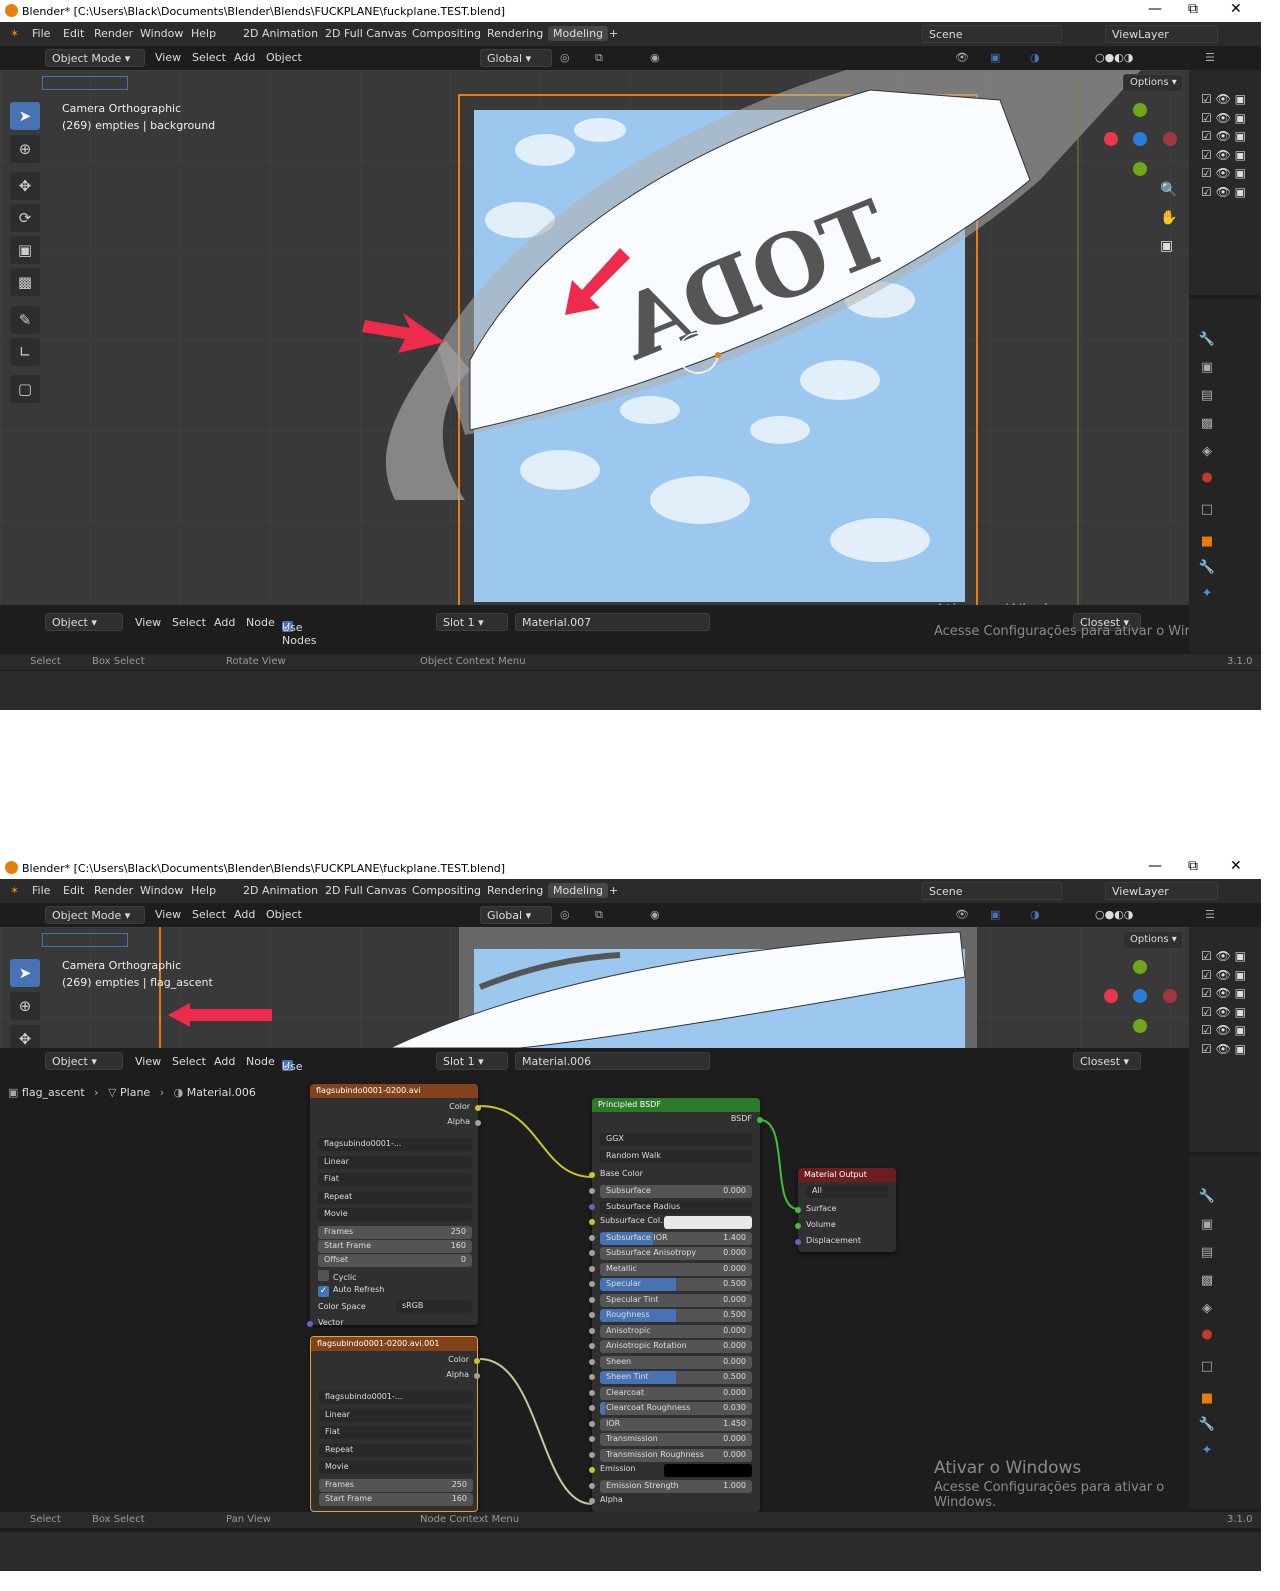  Describe the element at coordinates (209, 57) in the screenshot. I see `menu-select: Select` at that location.